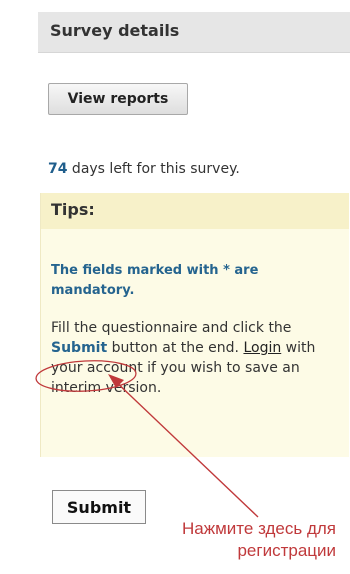  What do you see at coordinates (155, 280) in the screenshot?
I see `mandatory-note: The fields marked with * are mandatory.` at bounding box center [155, 280].